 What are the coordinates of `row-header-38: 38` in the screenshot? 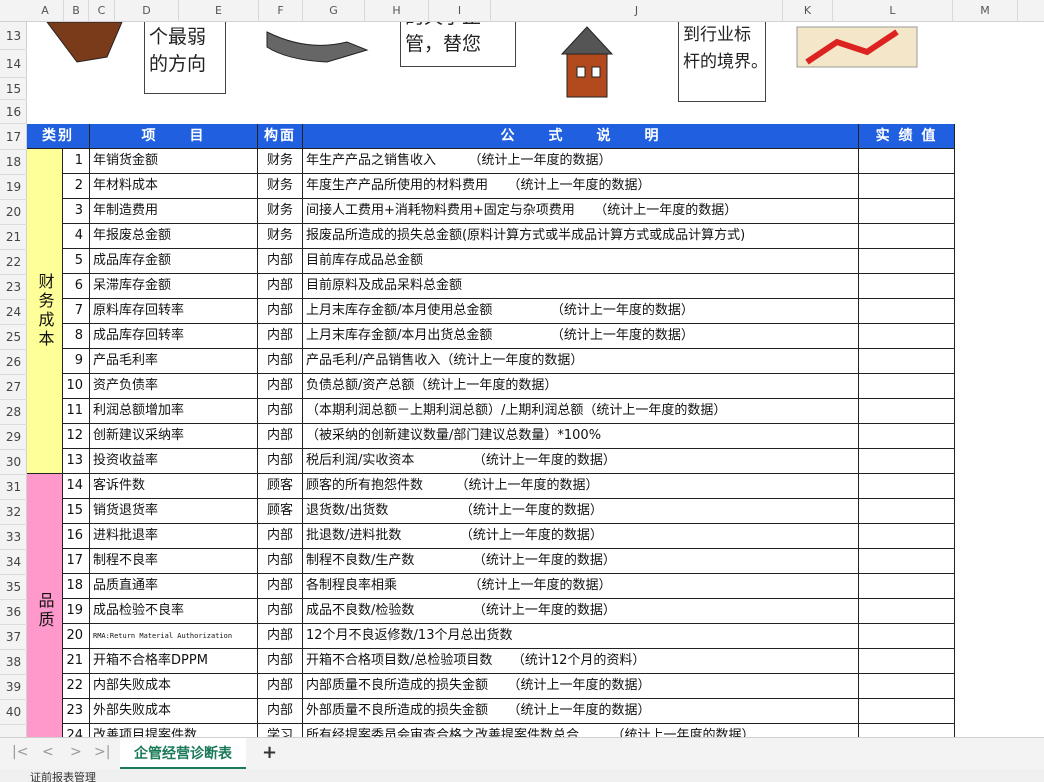 It's located at (13, 662).